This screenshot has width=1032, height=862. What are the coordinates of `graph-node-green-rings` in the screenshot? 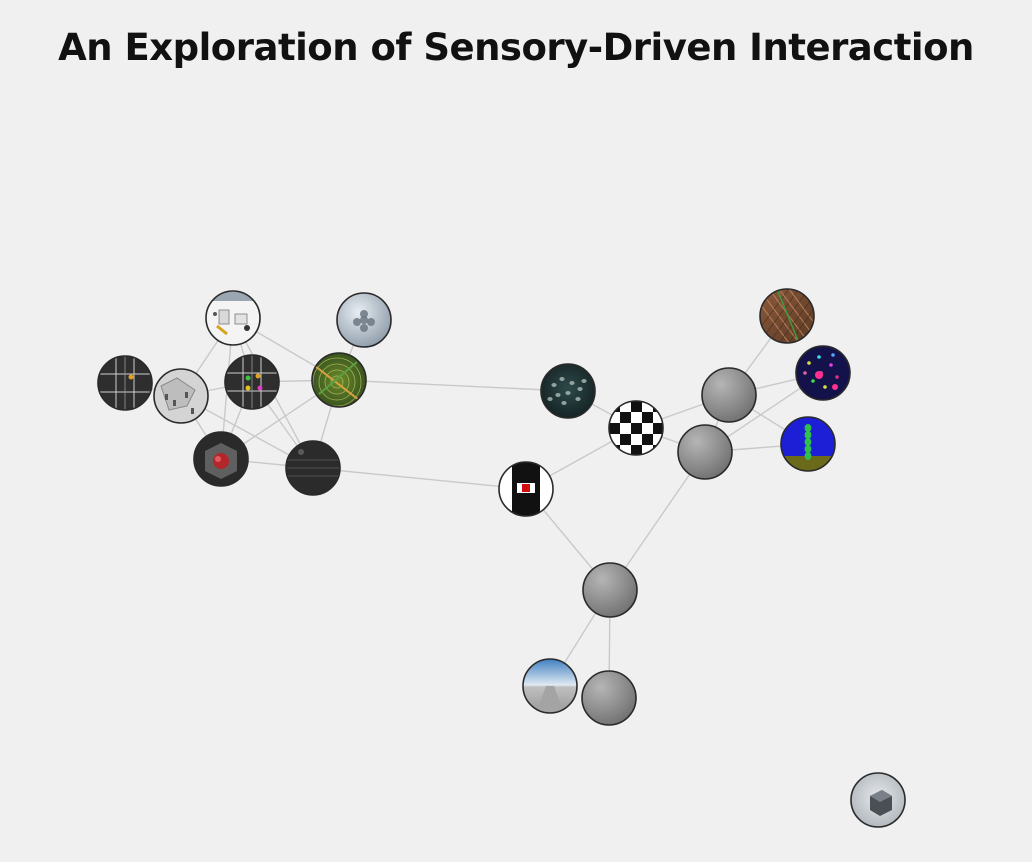 It's located at (339, 380).